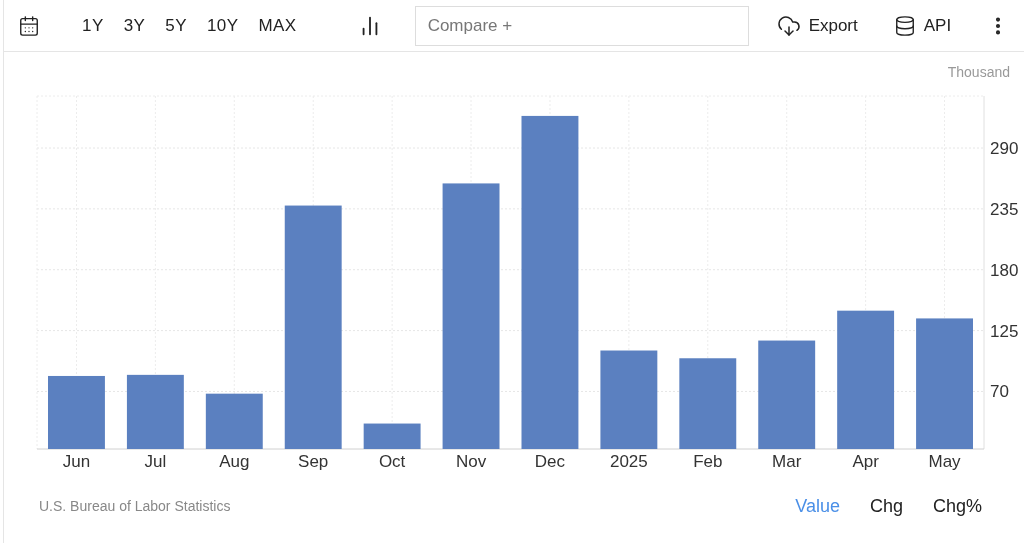  I want to click on calendar-icon, so click(29, 25).